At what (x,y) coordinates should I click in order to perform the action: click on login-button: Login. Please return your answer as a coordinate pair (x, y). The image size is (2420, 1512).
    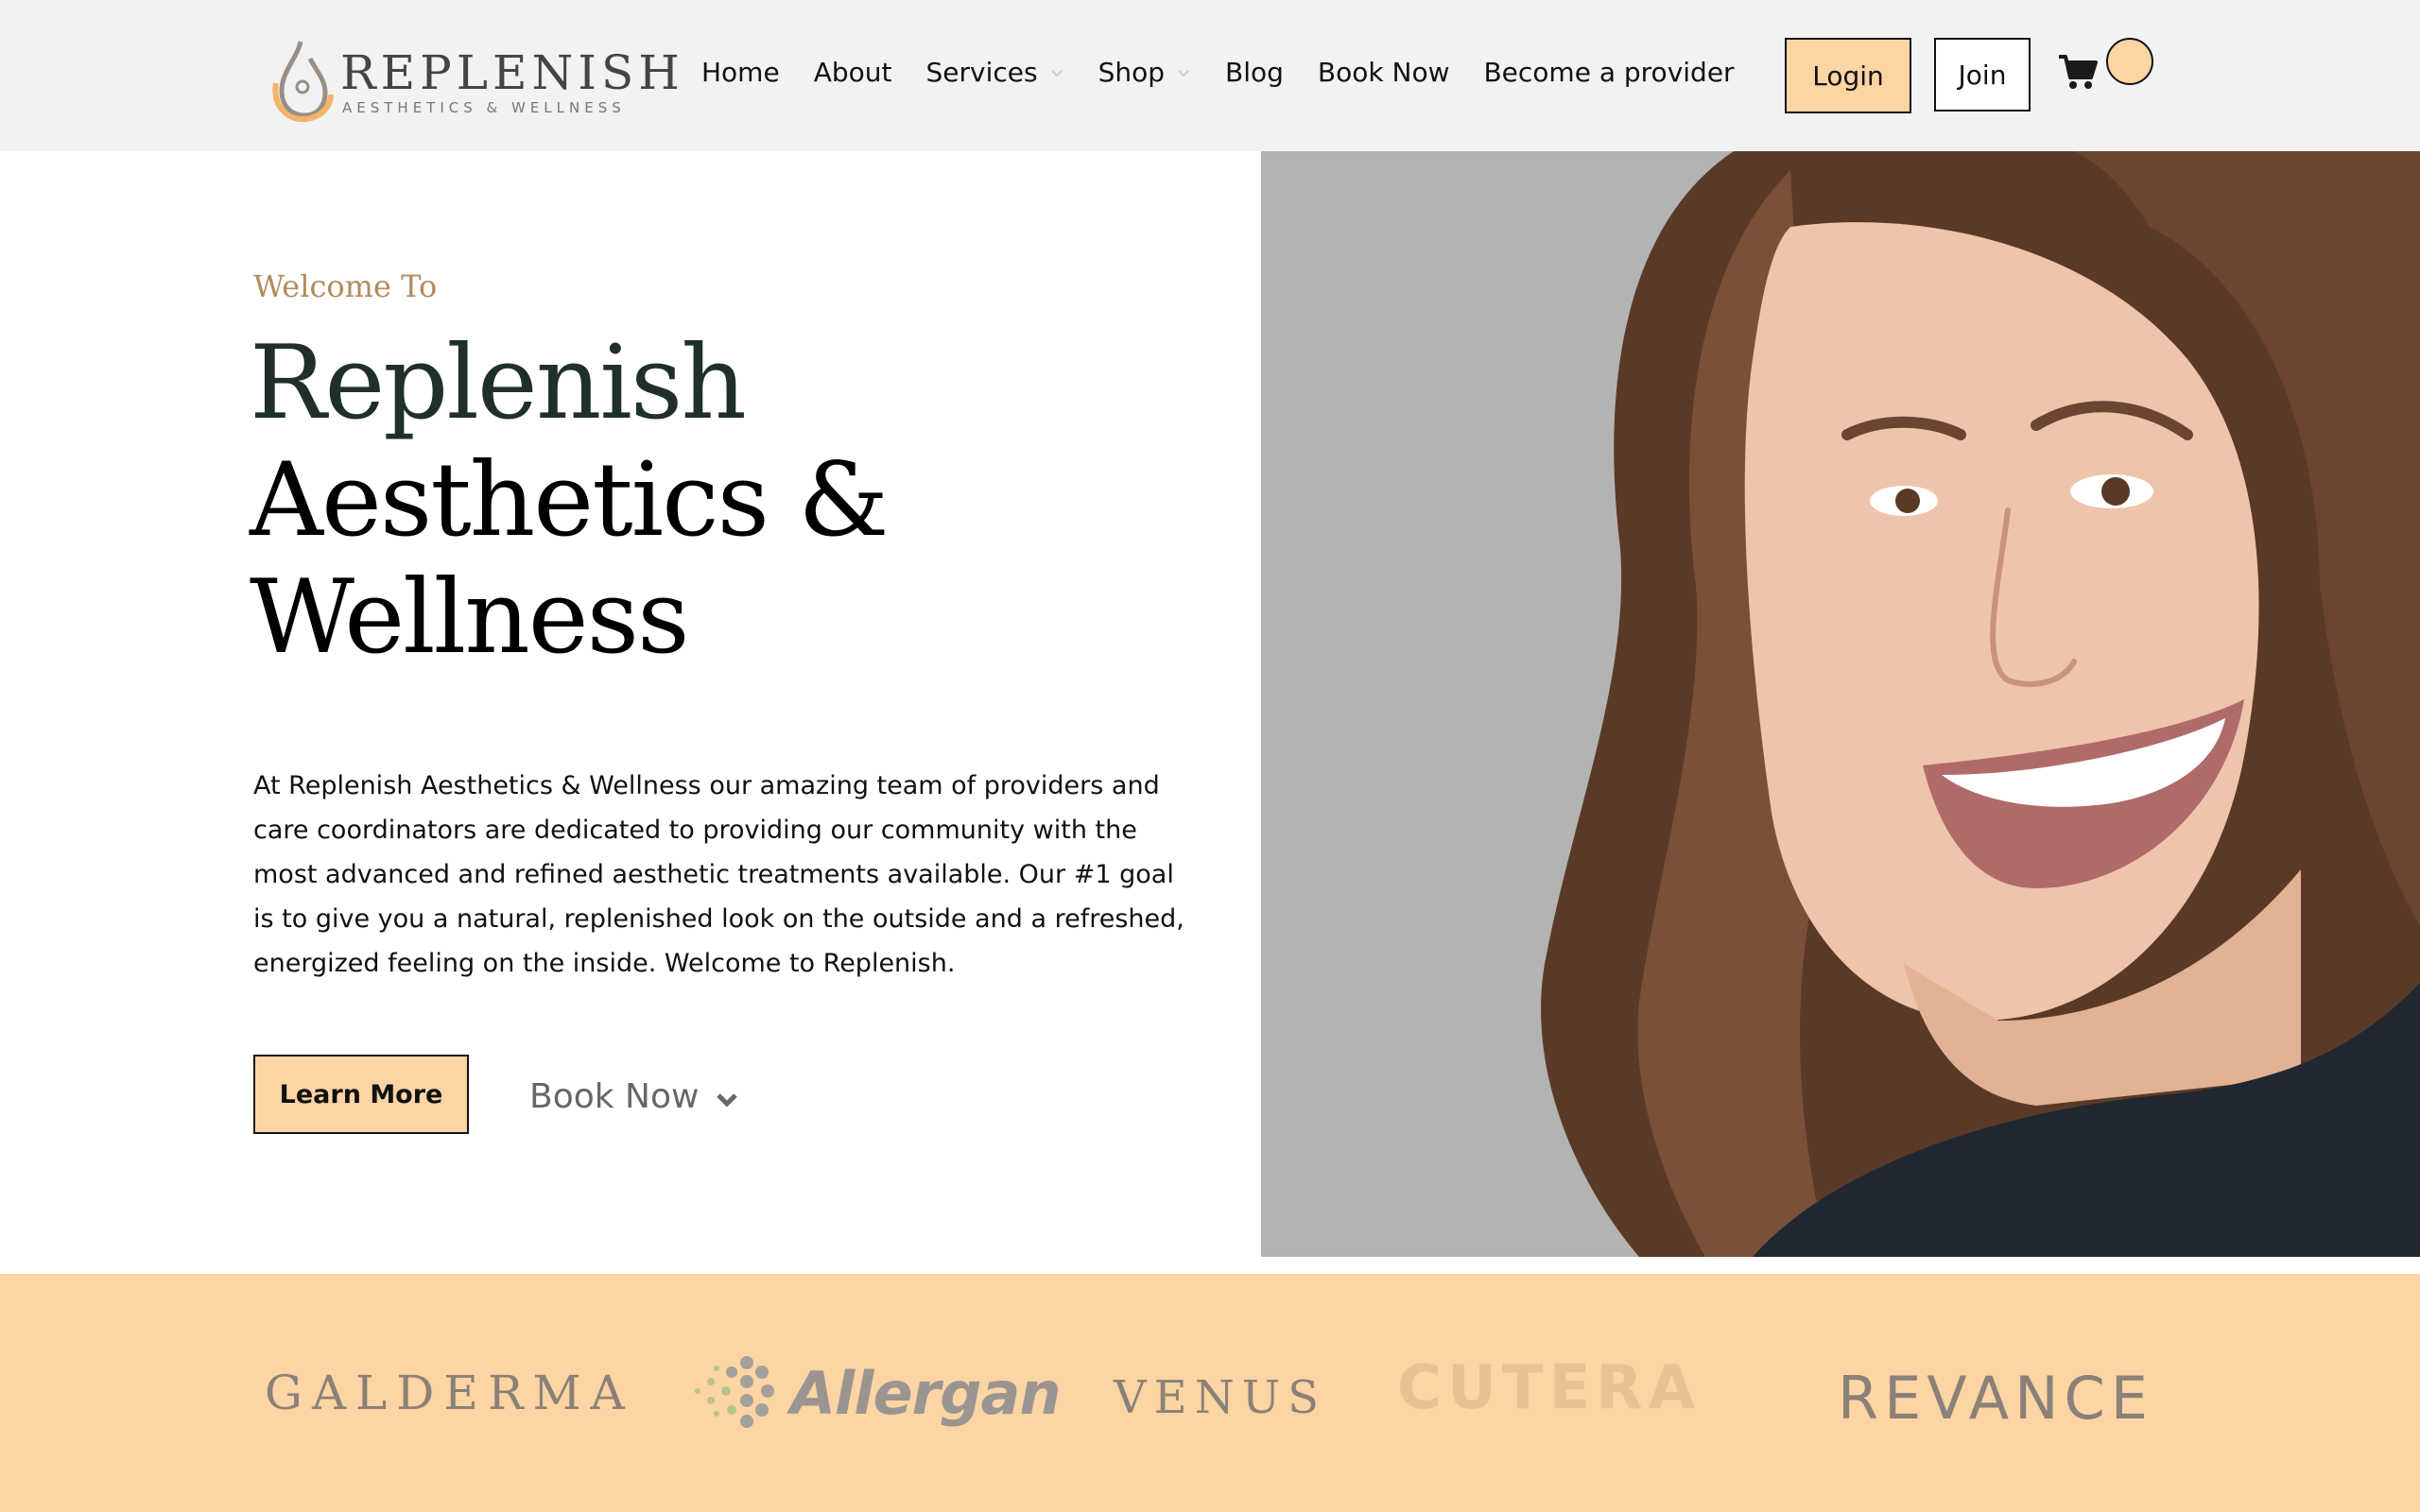
    Looking at the image, I should click on (1848, 75).